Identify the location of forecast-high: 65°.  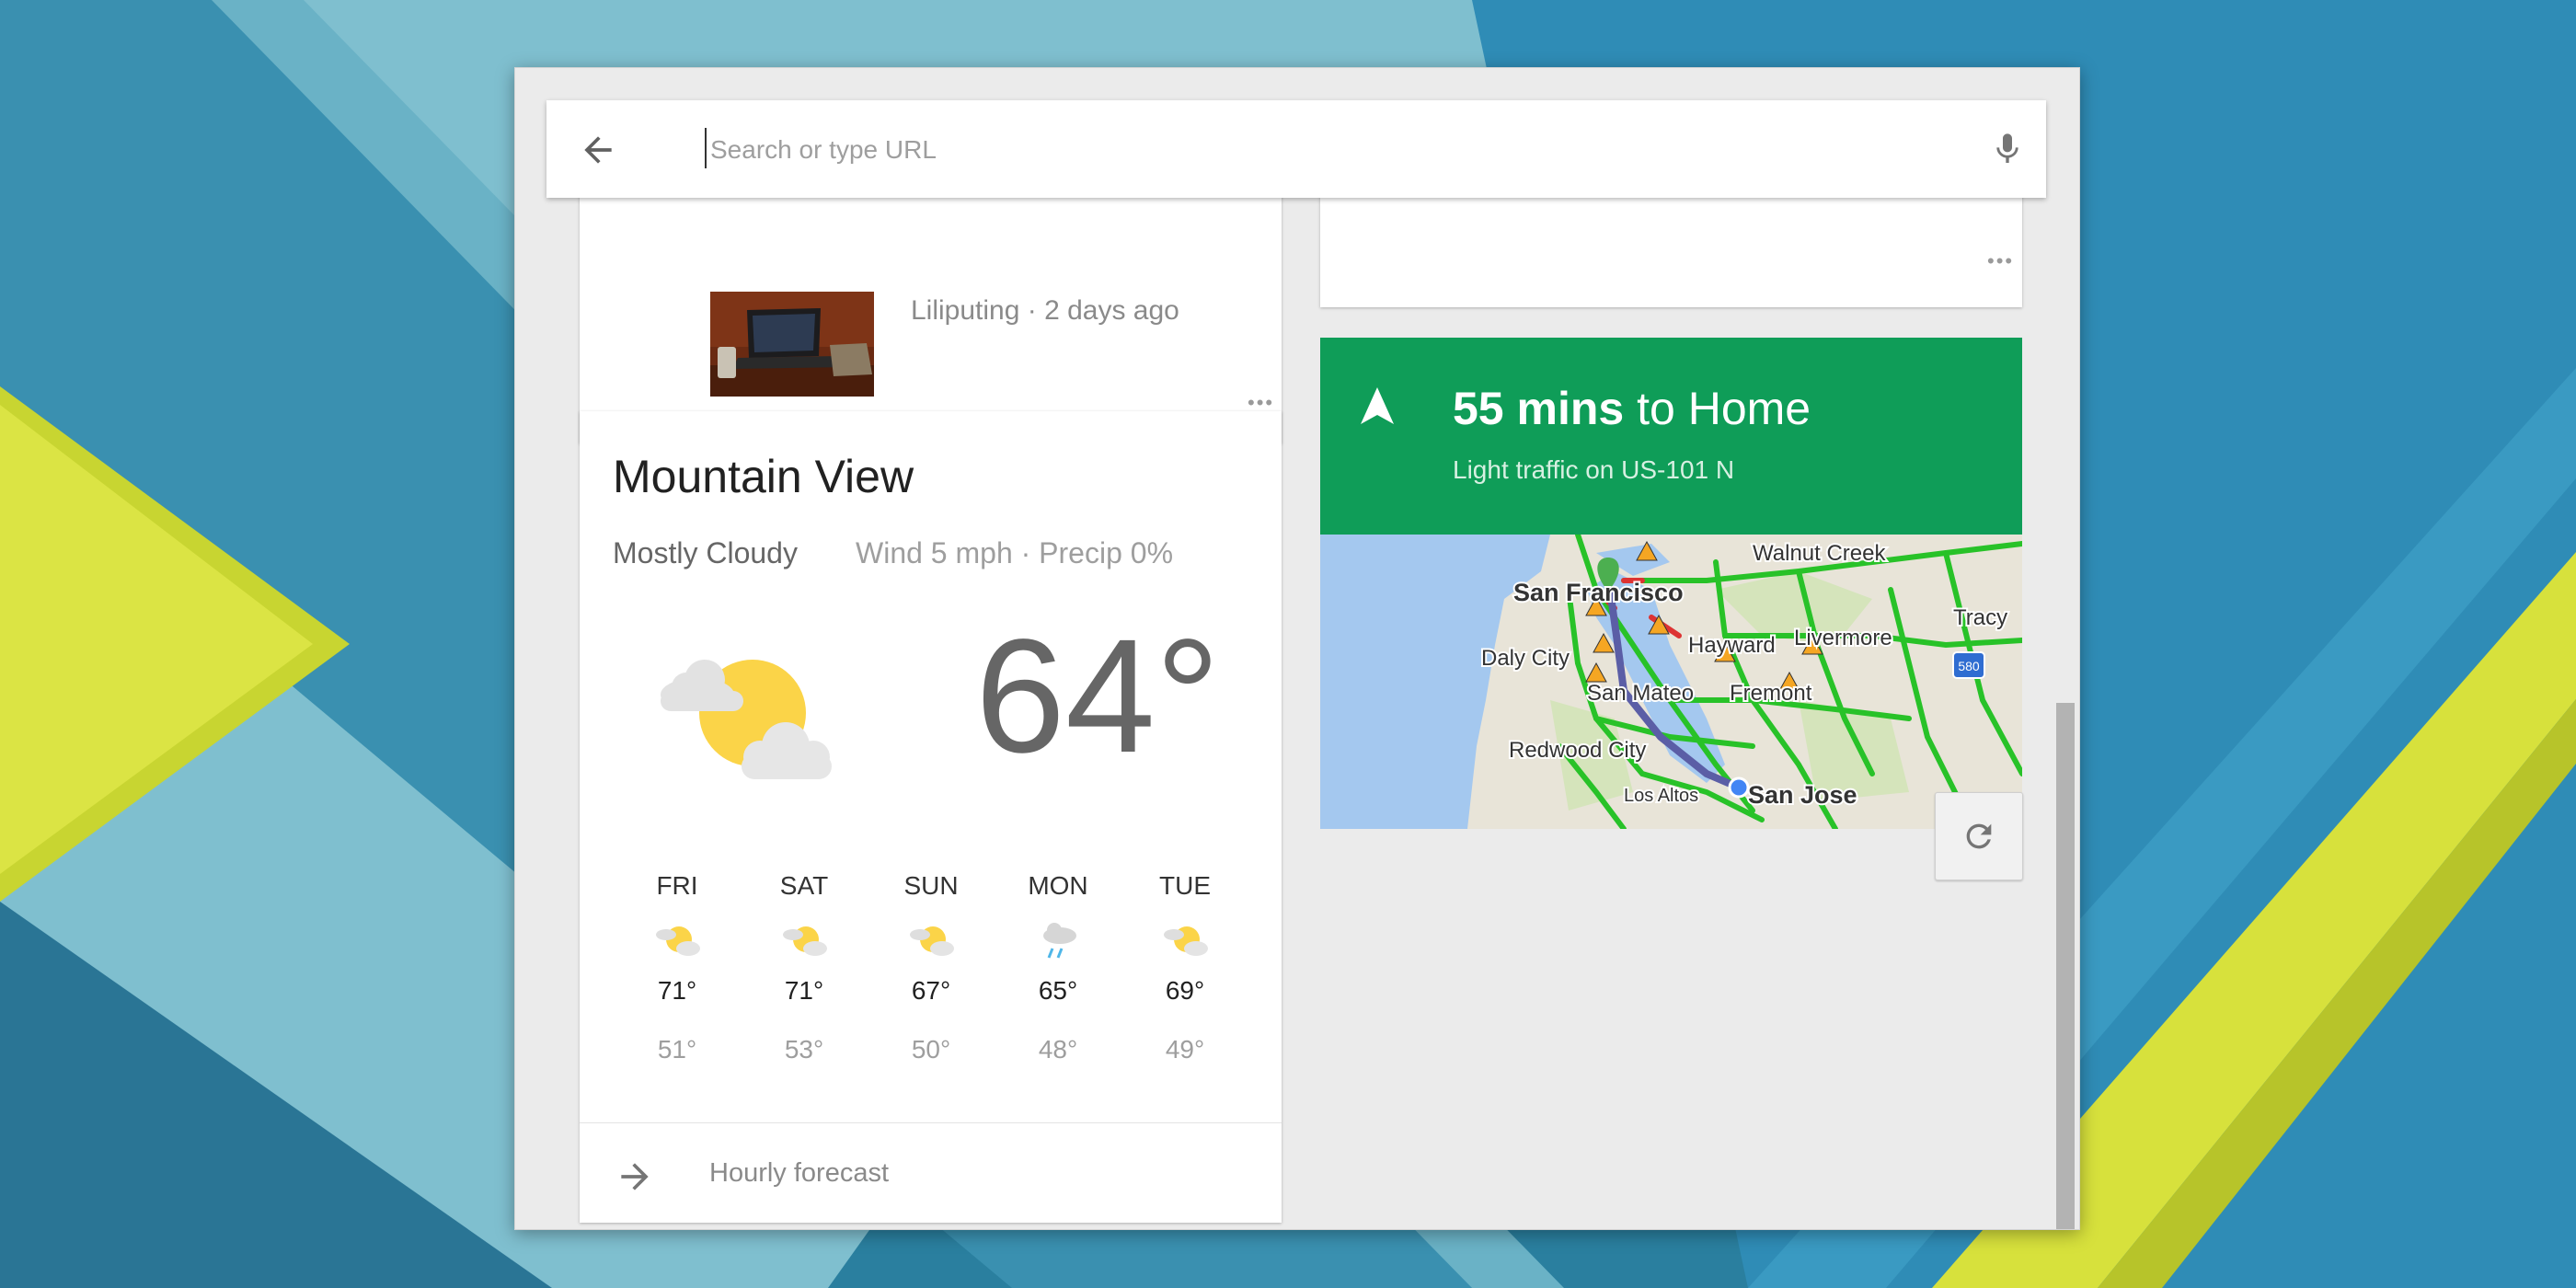
(1058, 991).